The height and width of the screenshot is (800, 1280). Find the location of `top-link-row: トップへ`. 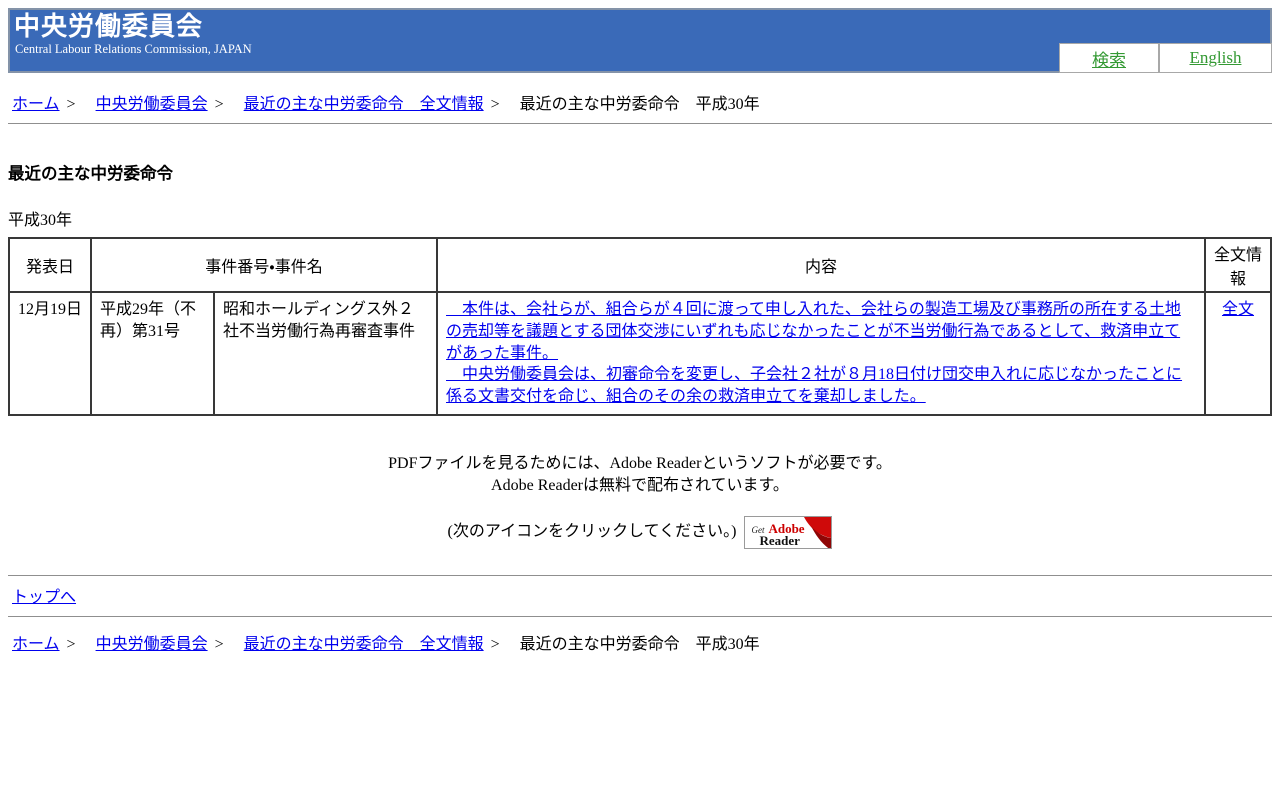

top-link-row: トップへ is located at coordinates (642, 595).